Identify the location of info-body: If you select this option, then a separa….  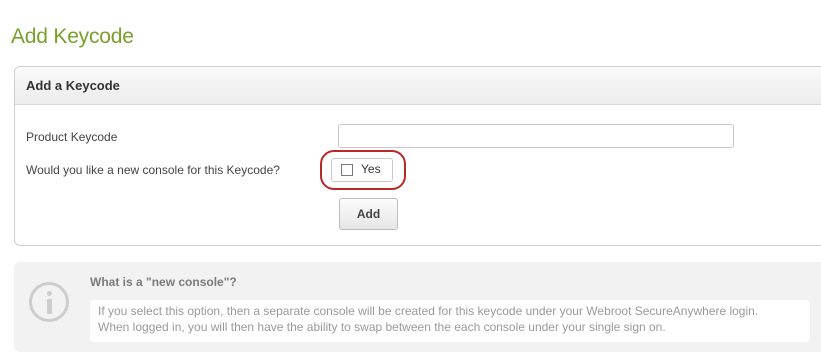
(450, 321).